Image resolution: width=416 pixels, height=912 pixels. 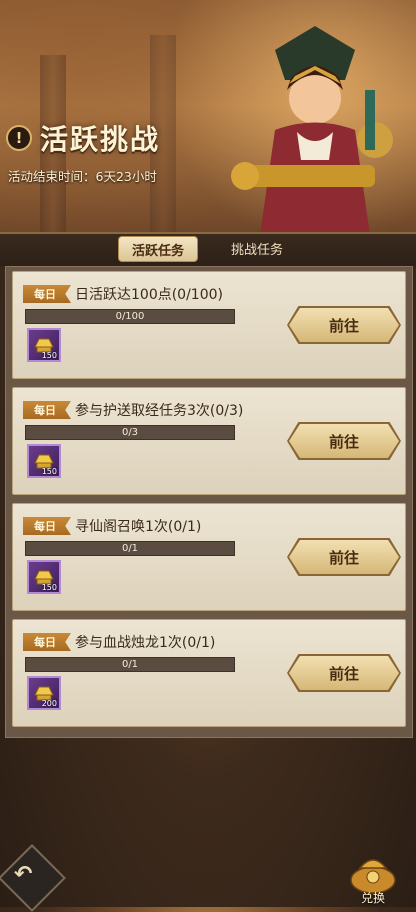 I want to click on tab-challenge-tasks: 挑战任务, so click(x=257, y=248).